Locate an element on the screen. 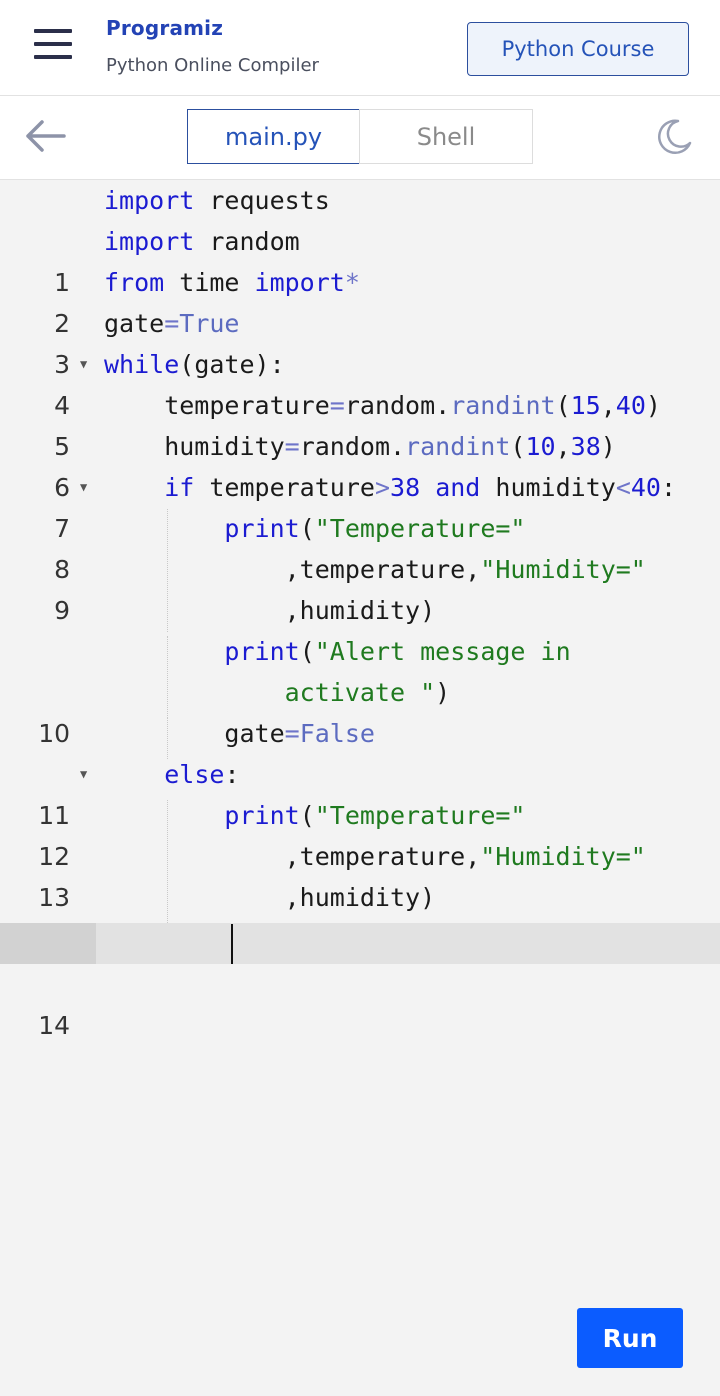 This screenshot has height=1396, width=720. run-button: Run is located at coordinates (630, 1338).